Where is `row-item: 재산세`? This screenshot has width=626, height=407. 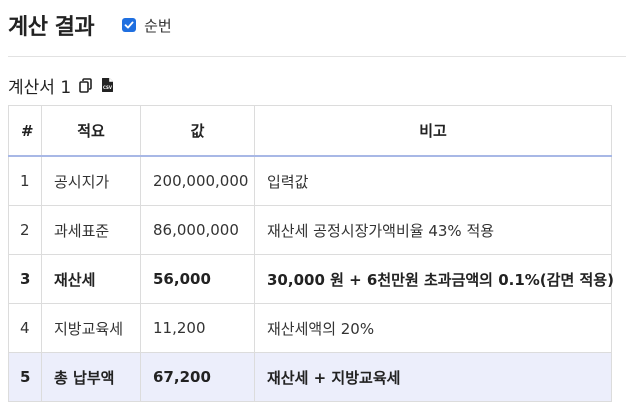 row-item: 재산세 is located at coordinates (91, 279).